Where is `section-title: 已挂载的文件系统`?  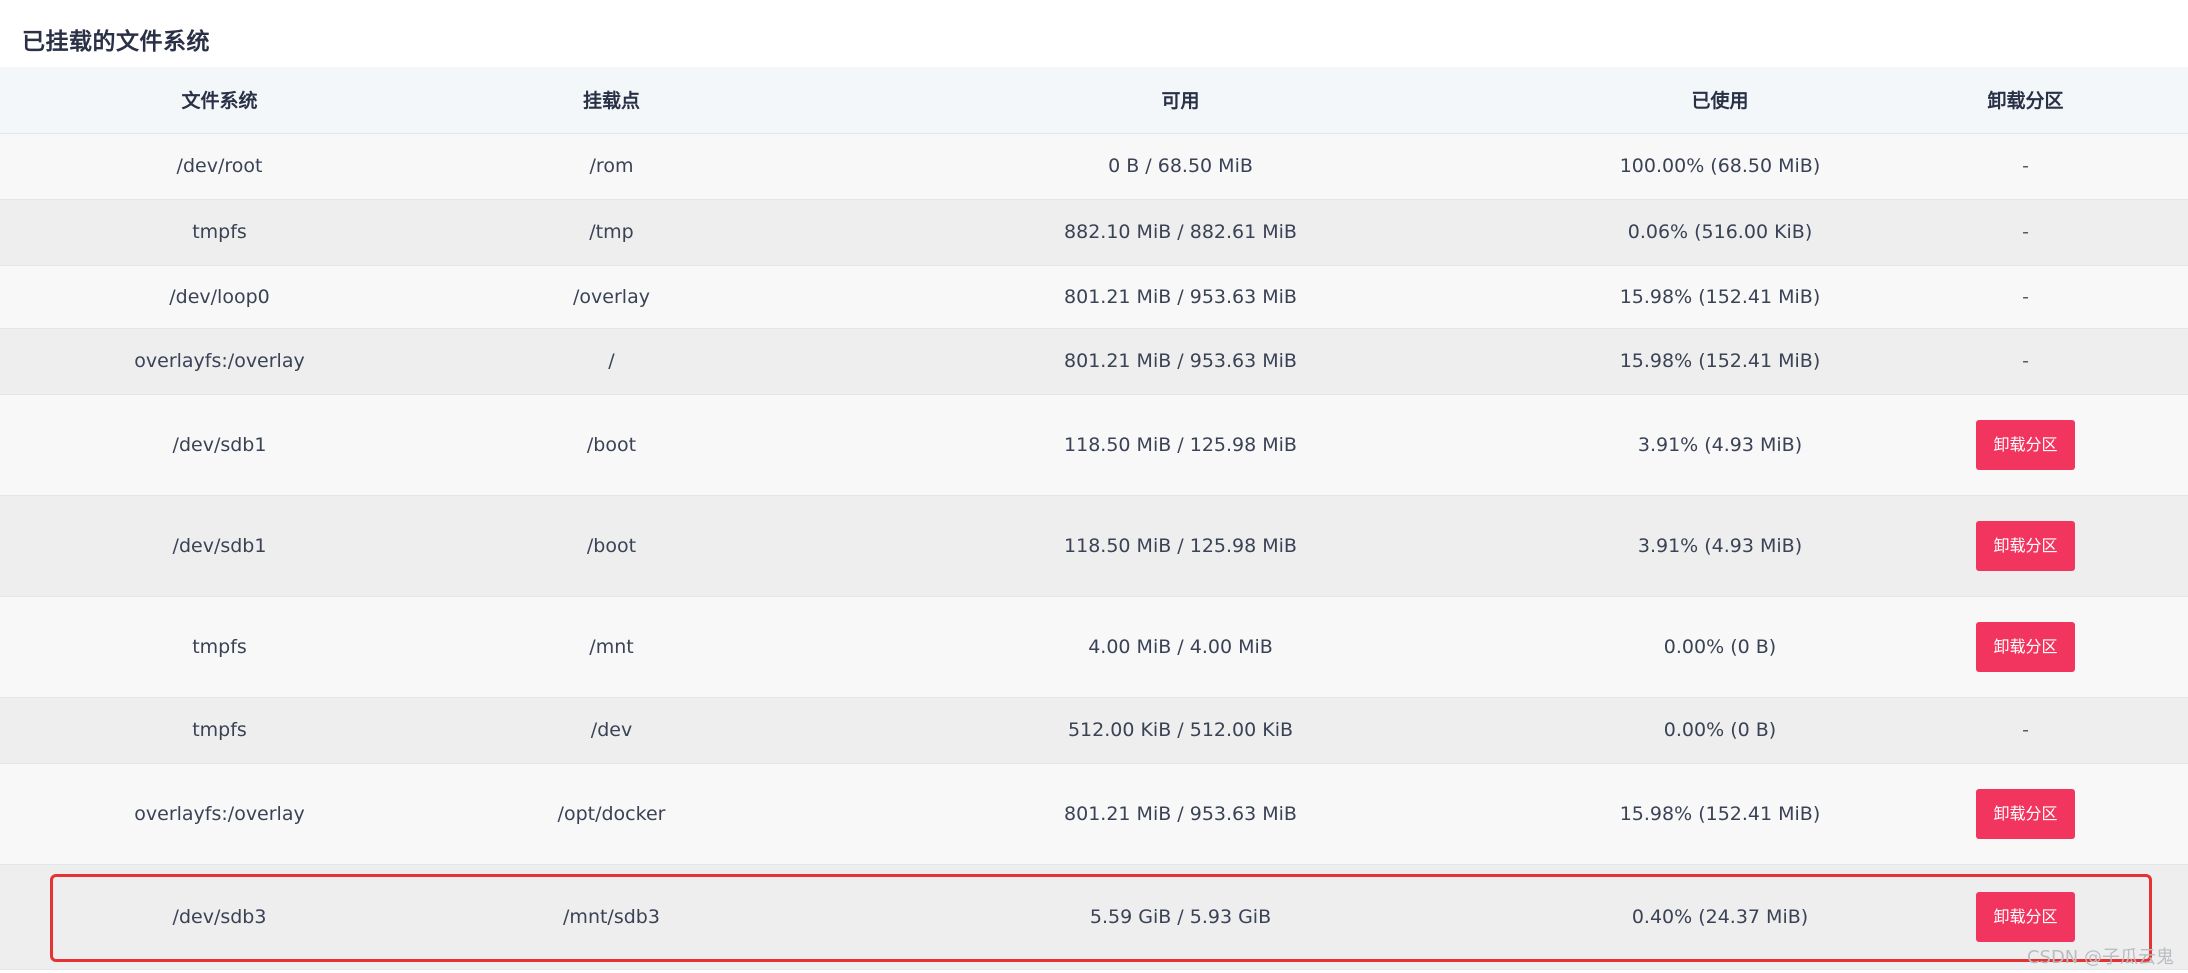
section-title: 已挂载的文件系统 is located at coordinates (116, 42).